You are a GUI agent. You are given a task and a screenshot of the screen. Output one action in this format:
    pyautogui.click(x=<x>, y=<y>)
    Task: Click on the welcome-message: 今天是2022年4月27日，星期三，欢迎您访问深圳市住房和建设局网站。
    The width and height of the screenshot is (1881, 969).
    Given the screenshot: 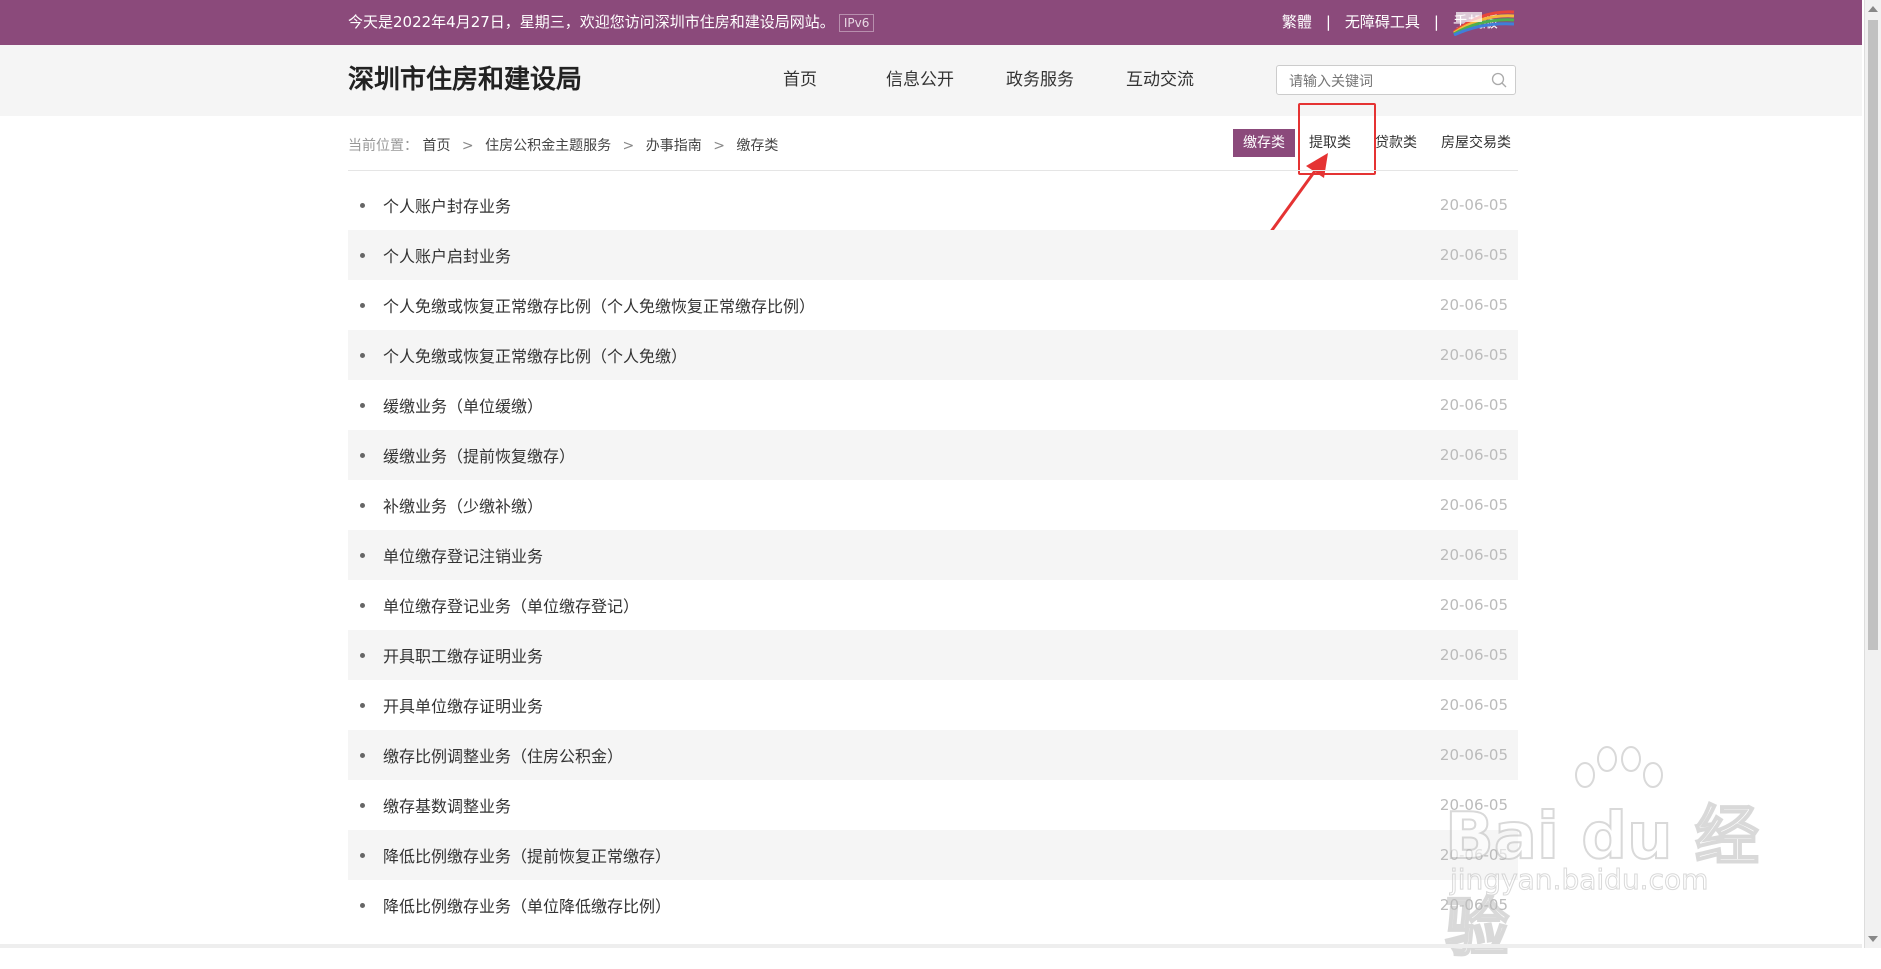 What is the action you would take?
    pyautogui.click(x=591, y=22)
    